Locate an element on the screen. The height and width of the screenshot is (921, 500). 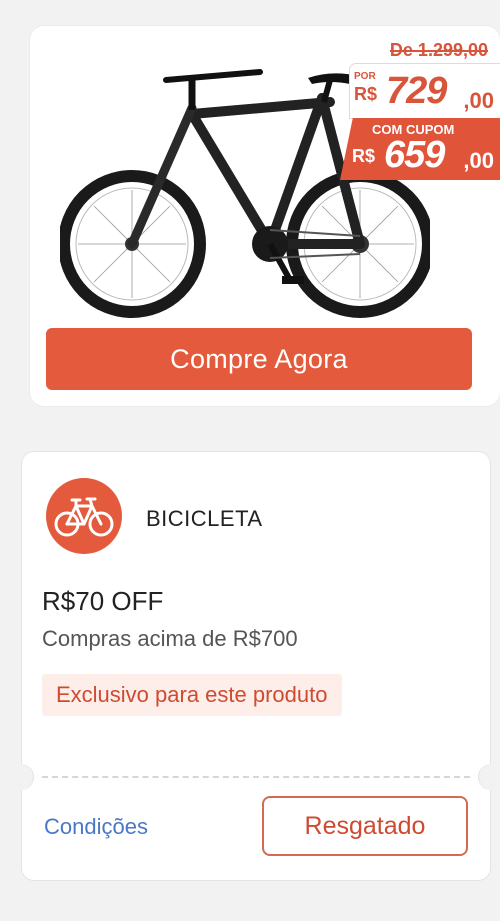
sale-currency: R$ is located at coordinates (366, 94).